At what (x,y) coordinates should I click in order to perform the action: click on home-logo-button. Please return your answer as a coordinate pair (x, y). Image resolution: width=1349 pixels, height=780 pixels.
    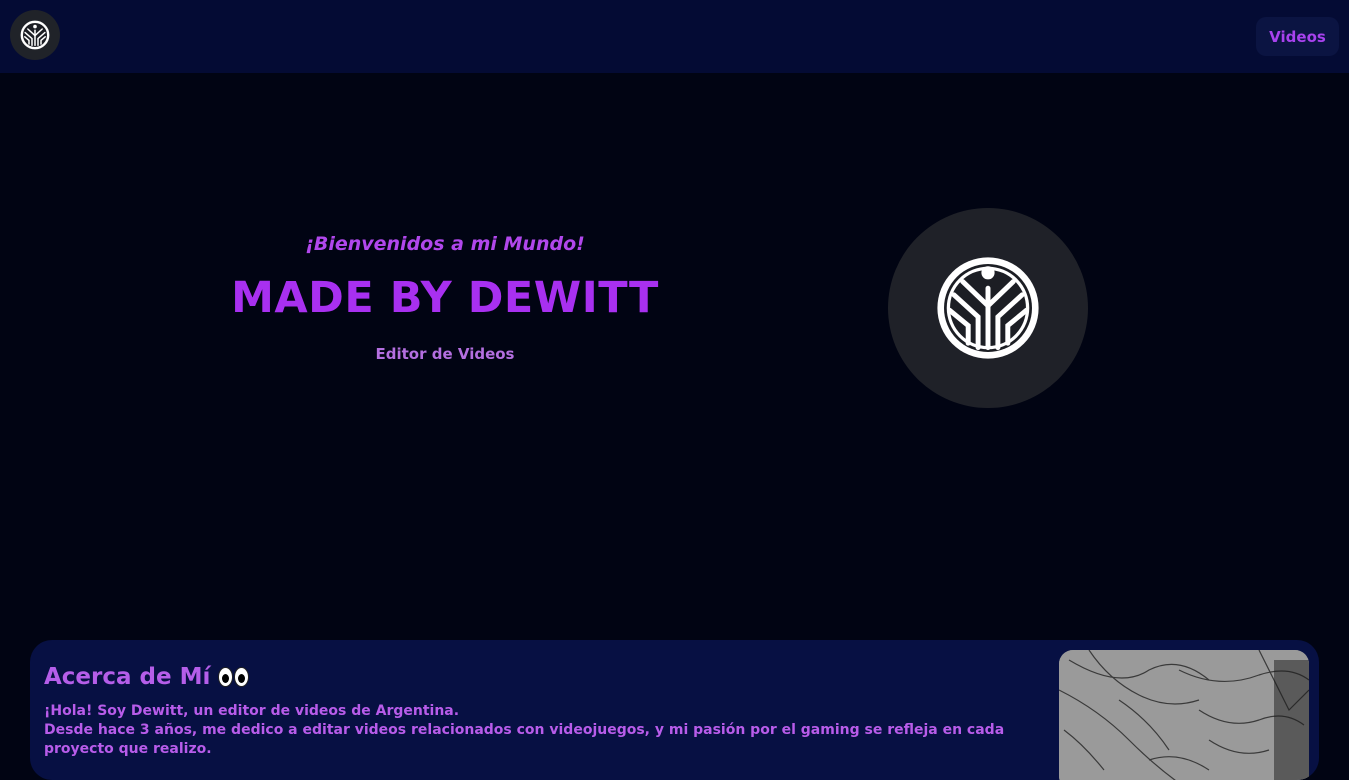
    Looking at the image, I should click on (35, 35).